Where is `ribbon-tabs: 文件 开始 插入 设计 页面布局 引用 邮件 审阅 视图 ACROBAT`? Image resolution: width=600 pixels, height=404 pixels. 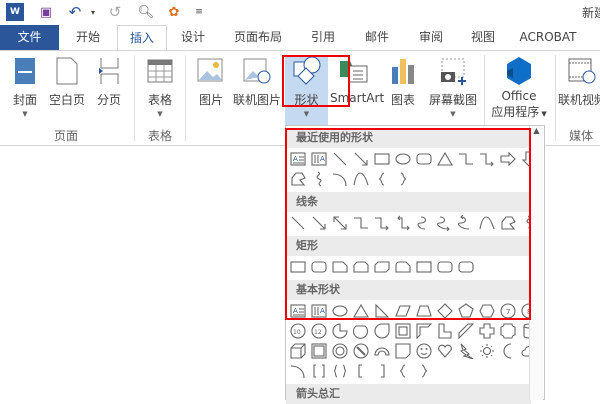 ribbon-tabs: 文件 开始 插入 设计 页面布局 引用 邮件 审阅 视图 ACROBAT is located at coordinates (300, 38).